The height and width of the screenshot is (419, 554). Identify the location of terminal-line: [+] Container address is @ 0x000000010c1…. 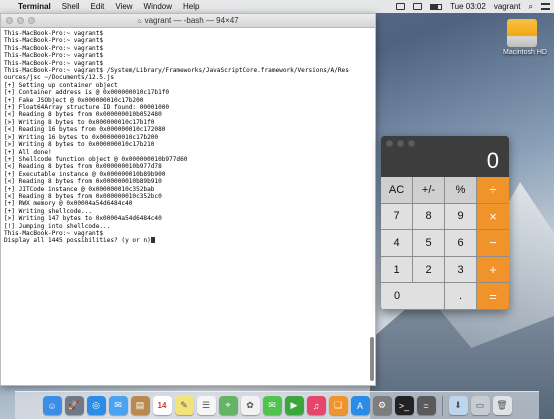
(87, 93).